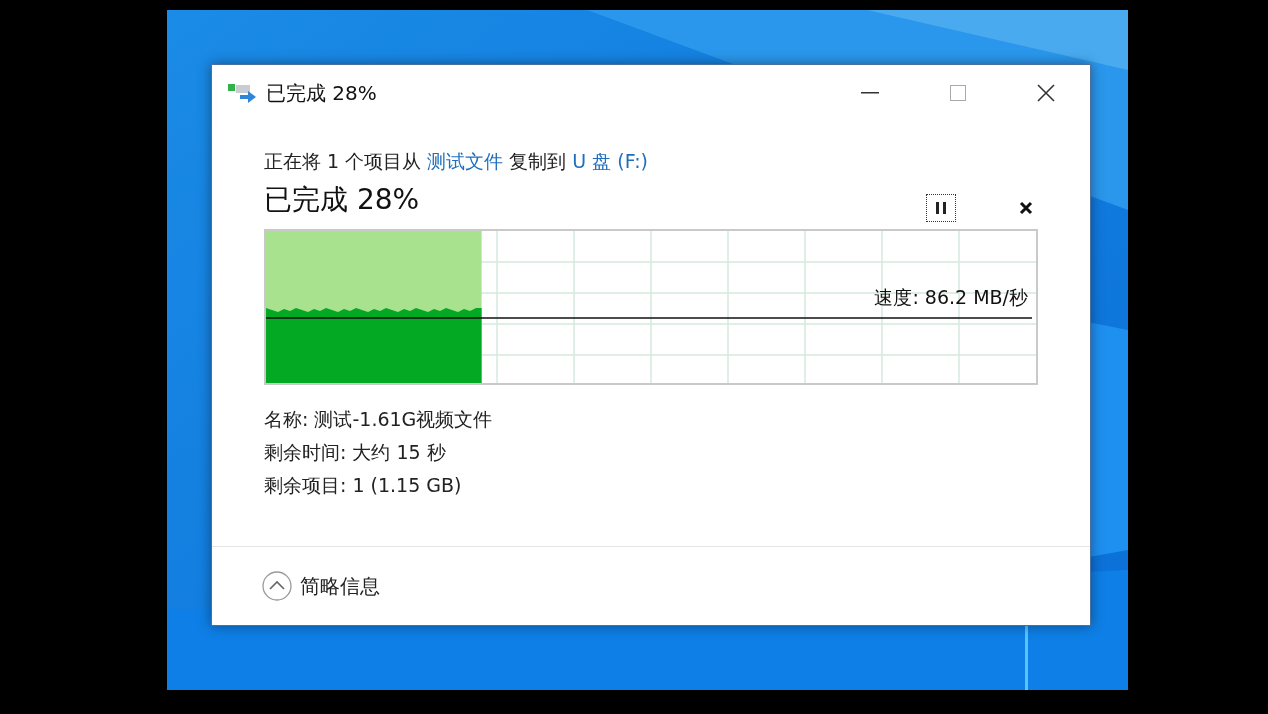 This screenshot has height=714, width=1268. Describe the element at coordinates (870, 93) in the screenshot. I see `minimize-icon` at that location.